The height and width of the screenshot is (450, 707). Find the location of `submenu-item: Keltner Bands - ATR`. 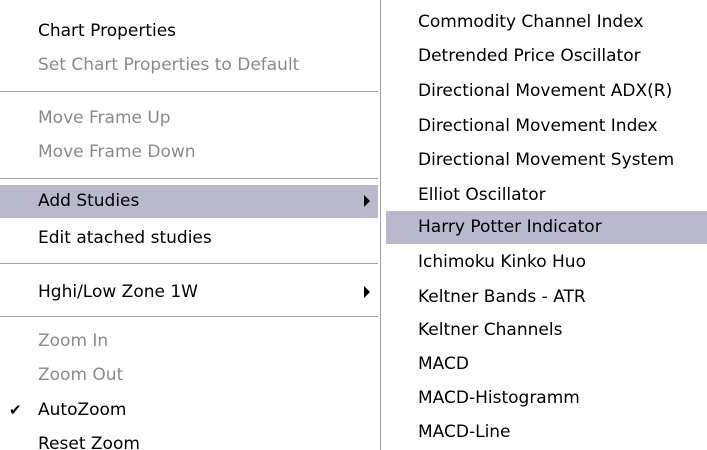

submenu-item: Keltner Bands - ATR is located at coordinates (546, 297).